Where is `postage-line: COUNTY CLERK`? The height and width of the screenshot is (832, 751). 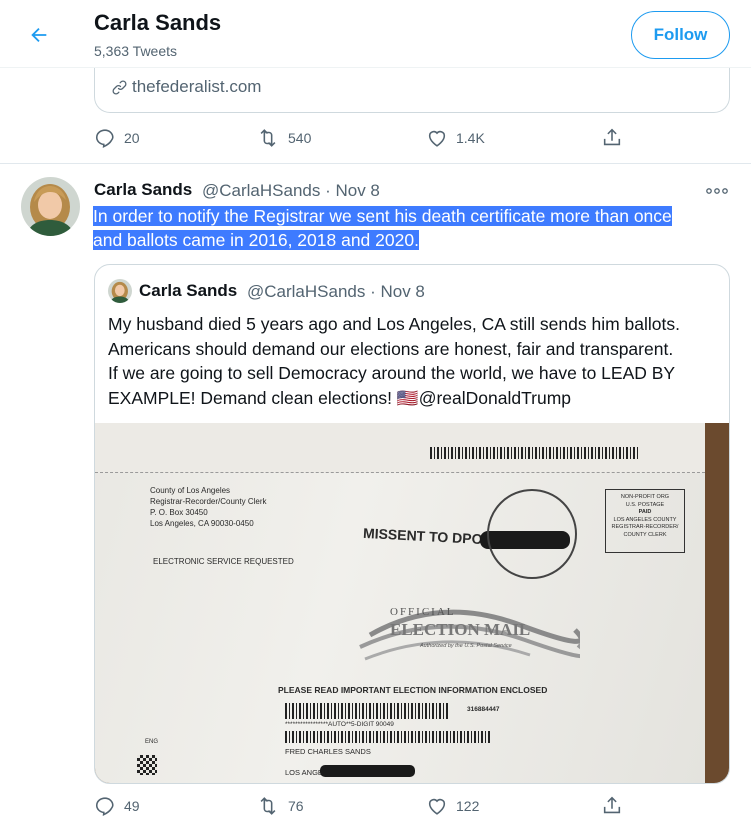
postage-line: COUNTY CLERK is located at coordinates (645, 534).